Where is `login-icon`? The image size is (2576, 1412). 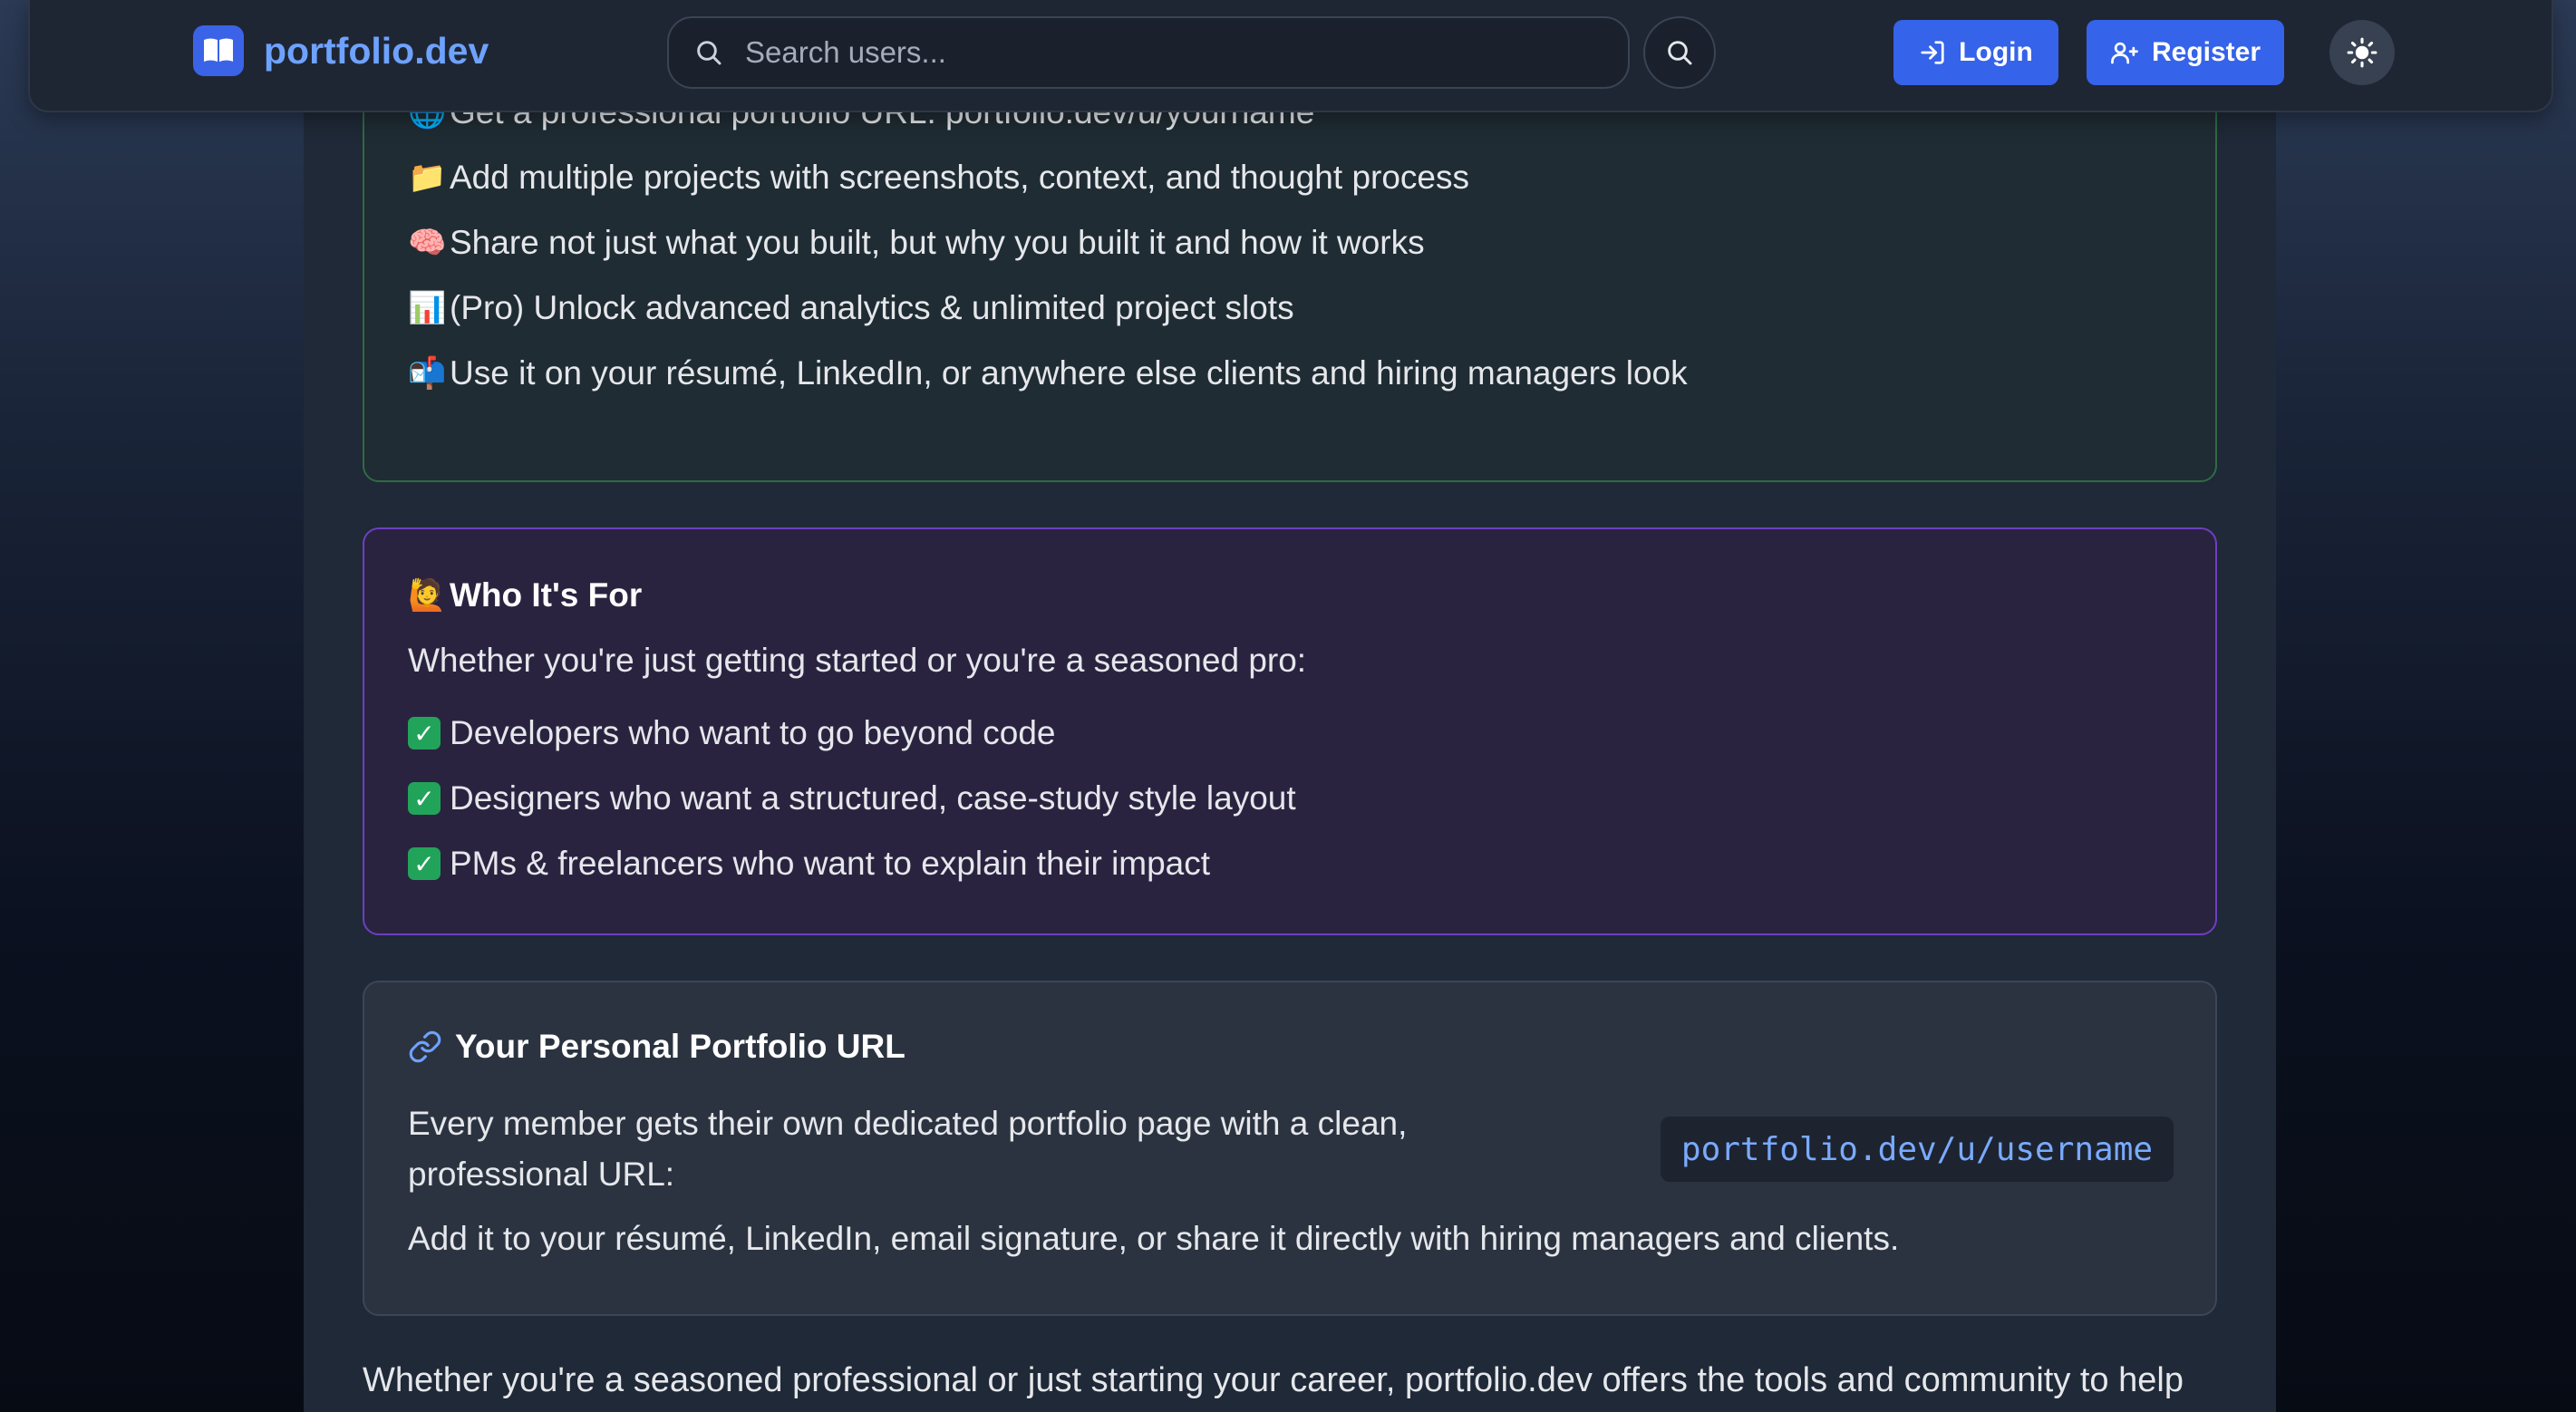
login-icon is located at coordinates (1932, 53).